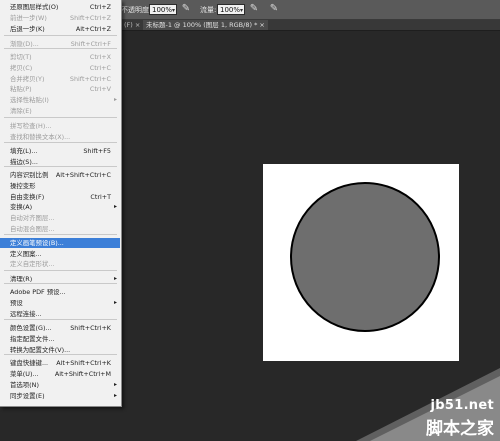 The width and height of the screenshot is (500, 441). Describe the element at coordinates (23, 186) in the screenshot. I see `menu-item-label: 操控变形` at that location.